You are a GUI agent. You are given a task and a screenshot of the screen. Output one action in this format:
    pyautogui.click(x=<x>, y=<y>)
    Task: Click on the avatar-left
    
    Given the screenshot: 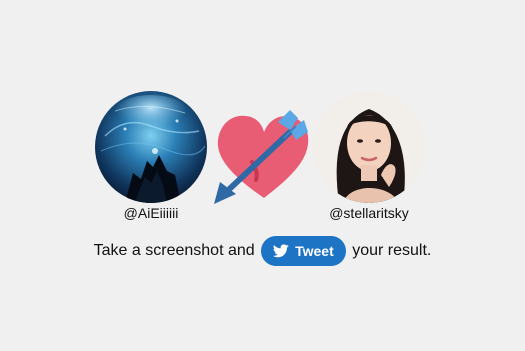 What is the action you would take?
    pyautogui.click(x=151, y=147)
    